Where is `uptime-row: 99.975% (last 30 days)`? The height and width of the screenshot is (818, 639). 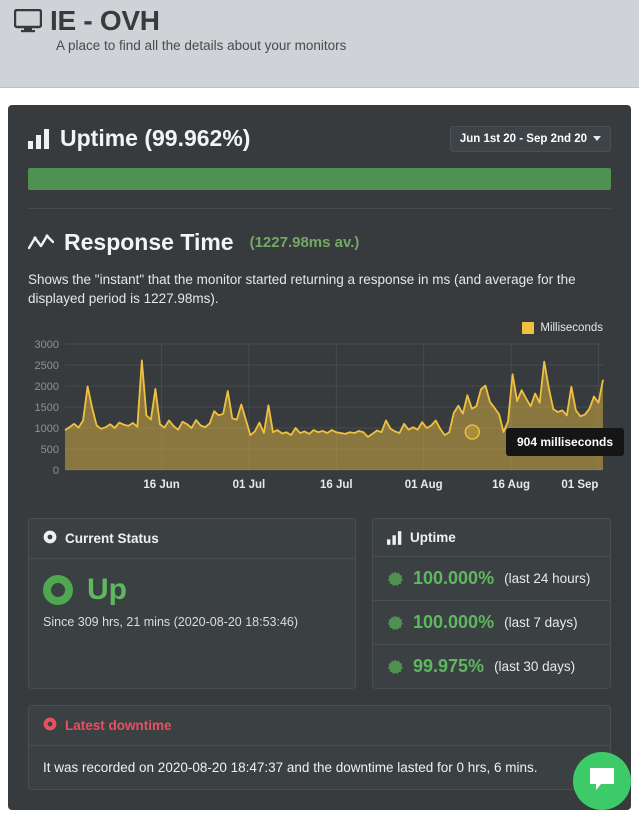 uptime-row: 99.975% (last 30 days) is located at coordinates (491, 666).